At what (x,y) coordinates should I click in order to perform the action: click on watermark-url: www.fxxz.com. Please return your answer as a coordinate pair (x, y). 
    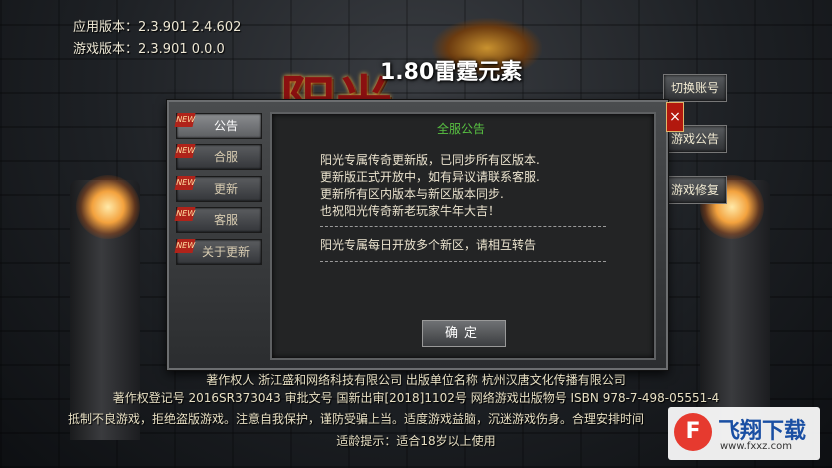
    Looking at the image, I should click on (756, 446).